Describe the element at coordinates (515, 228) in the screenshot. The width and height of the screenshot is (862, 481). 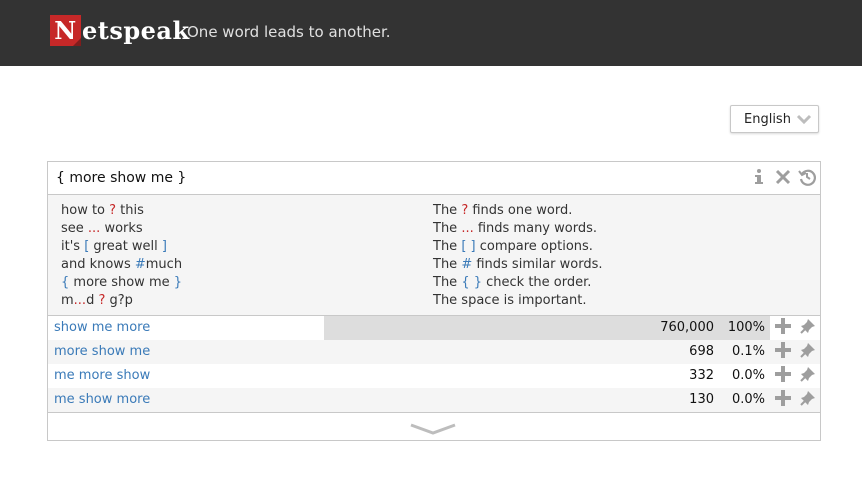
I see `explanation-row: The ... finds many words.` at that location.